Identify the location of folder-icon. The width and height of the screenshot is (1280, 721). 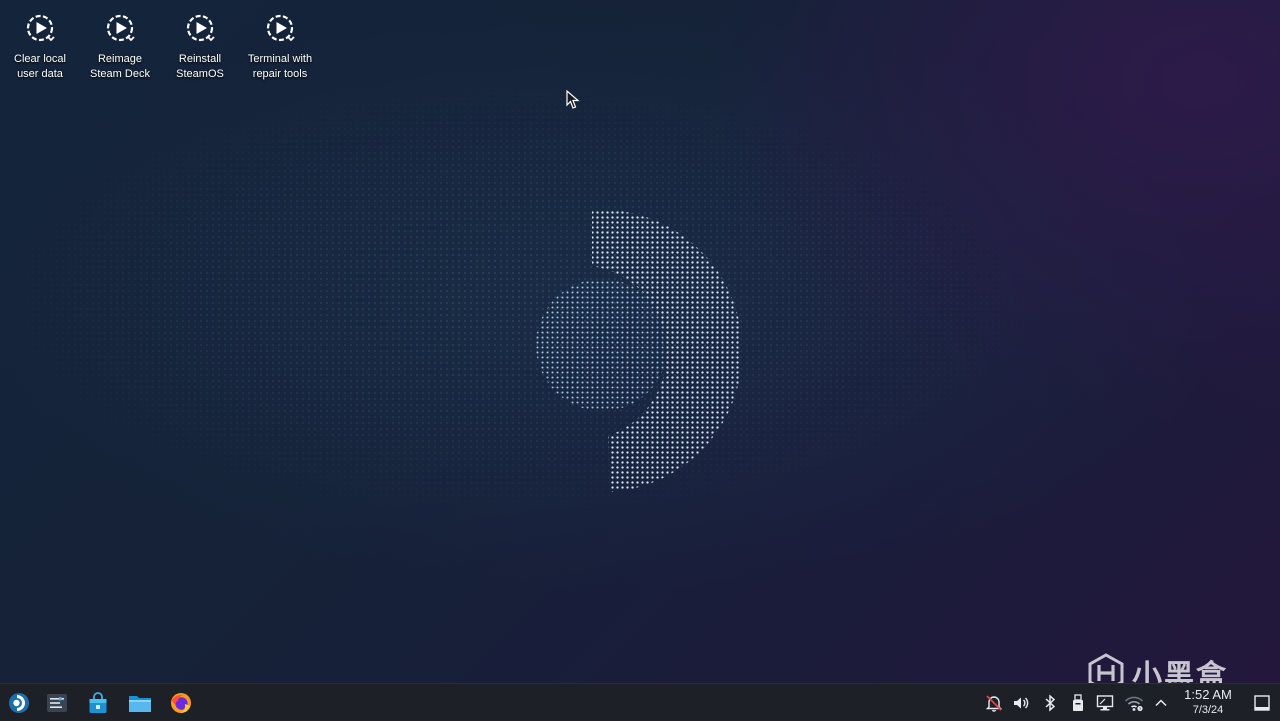
(140, 704).